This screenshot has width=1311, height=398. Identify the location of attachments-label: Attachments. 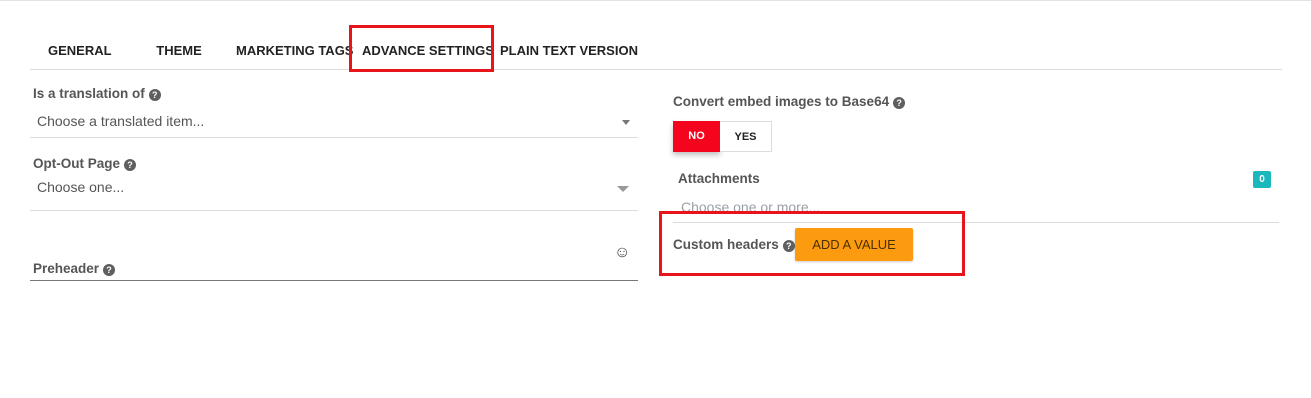
(719, 178).